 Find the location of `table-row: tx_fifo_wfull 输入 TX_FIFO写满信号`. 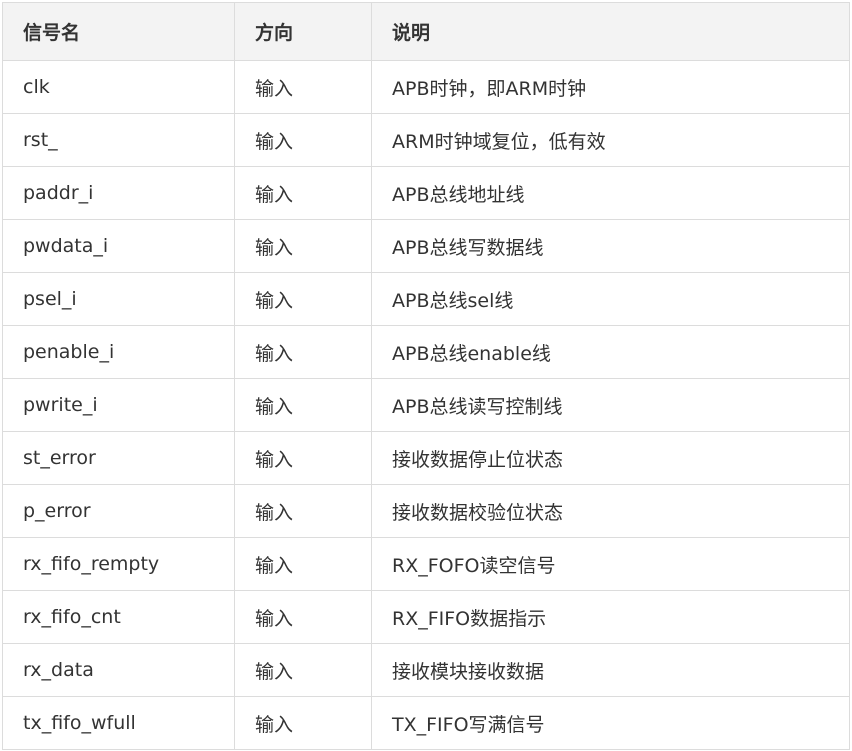

table-row: tx_fifo_wfull 输入 TX_FIFO写满信号 is located at coordinates (426, 723).